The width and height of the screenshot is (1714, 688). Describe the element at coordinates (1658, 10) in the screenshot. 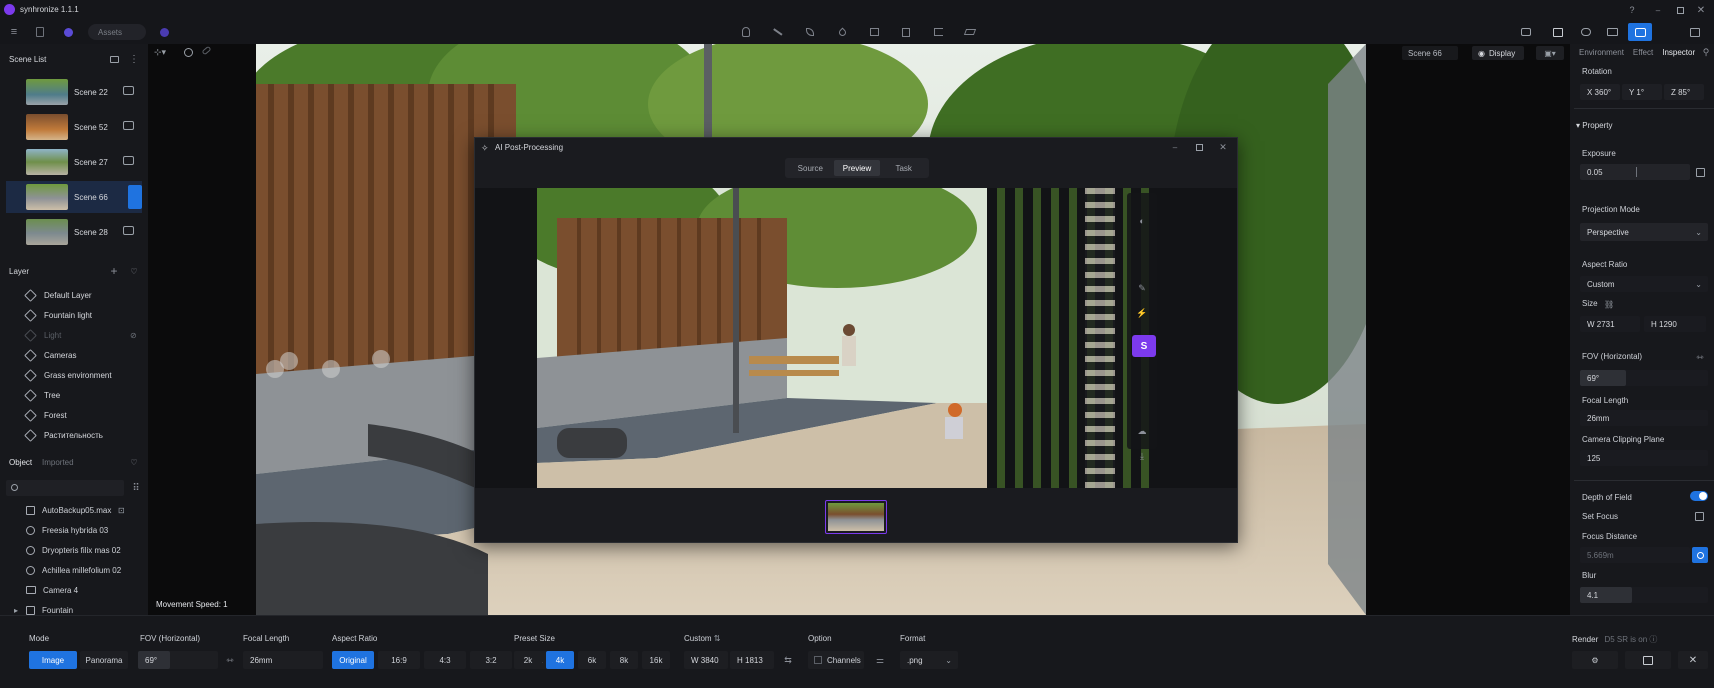

I see `minimize-icon: –` at that location.